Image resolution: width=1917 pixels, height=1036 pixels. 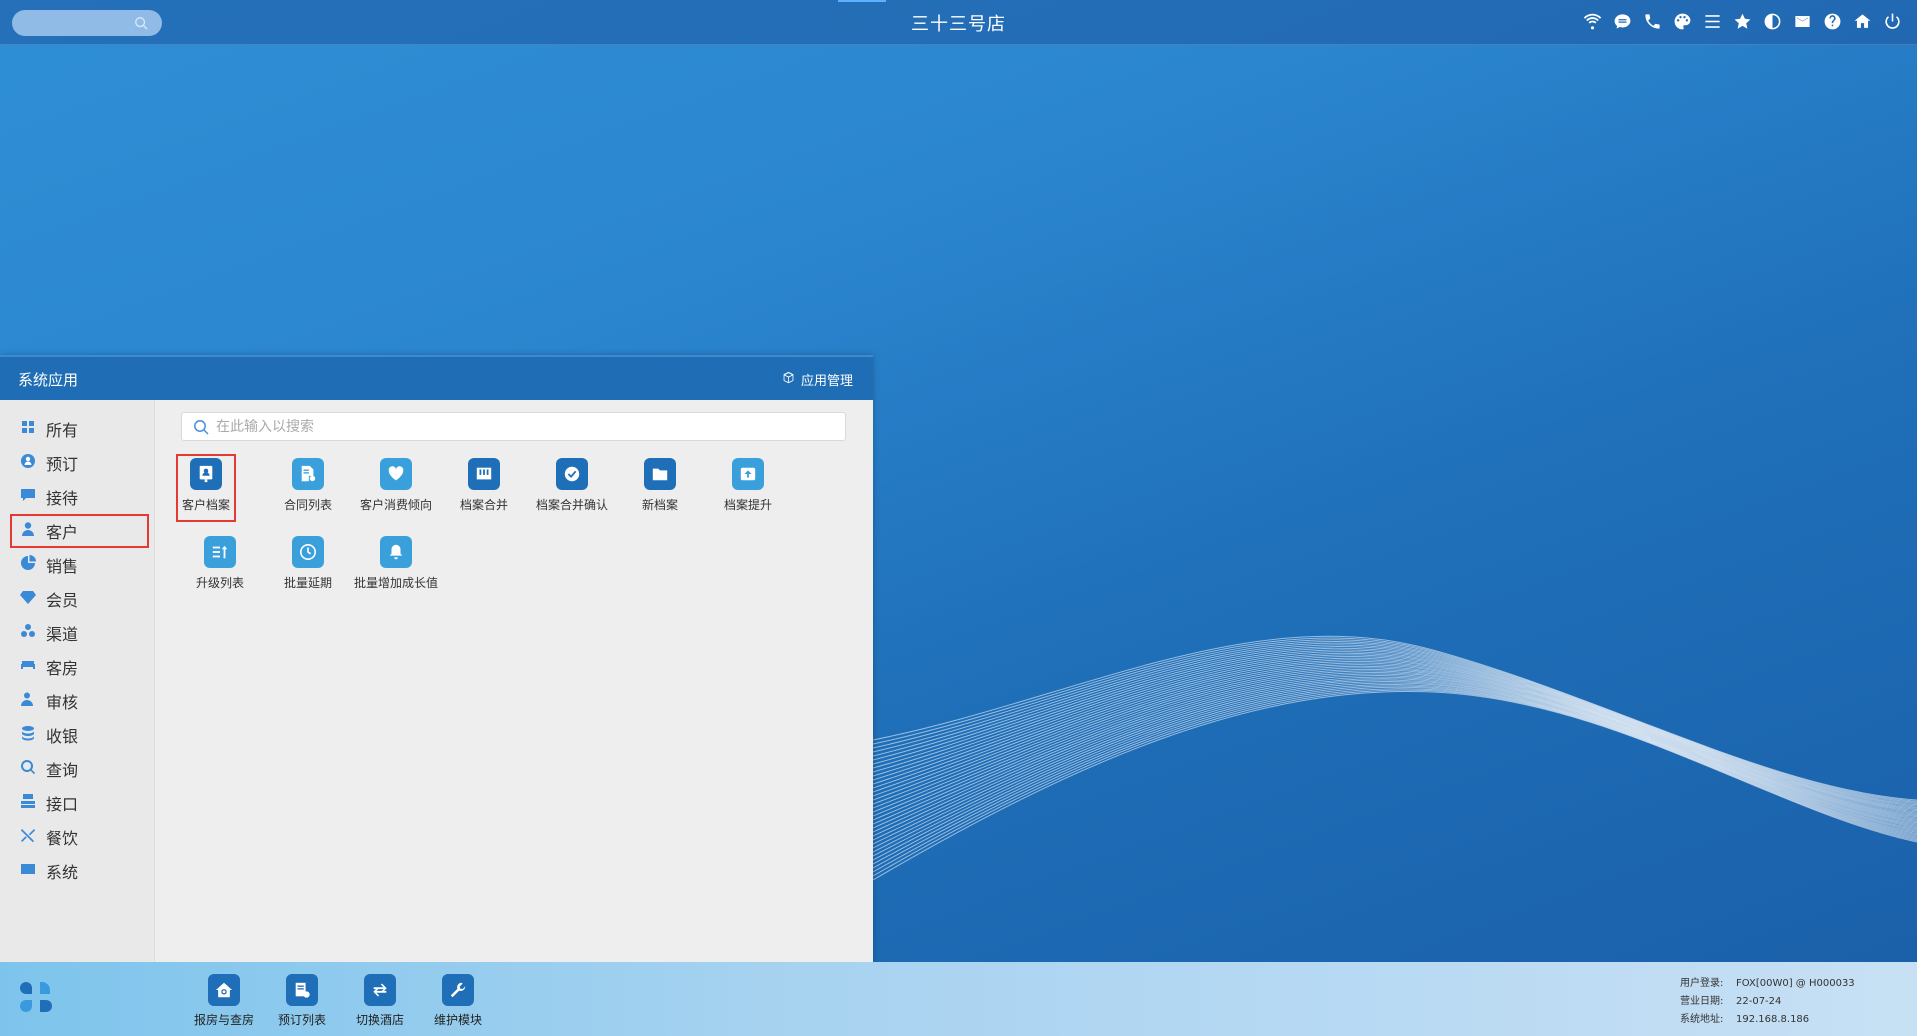 I want to click on contrast-icon, so click(x=1772, y=21).